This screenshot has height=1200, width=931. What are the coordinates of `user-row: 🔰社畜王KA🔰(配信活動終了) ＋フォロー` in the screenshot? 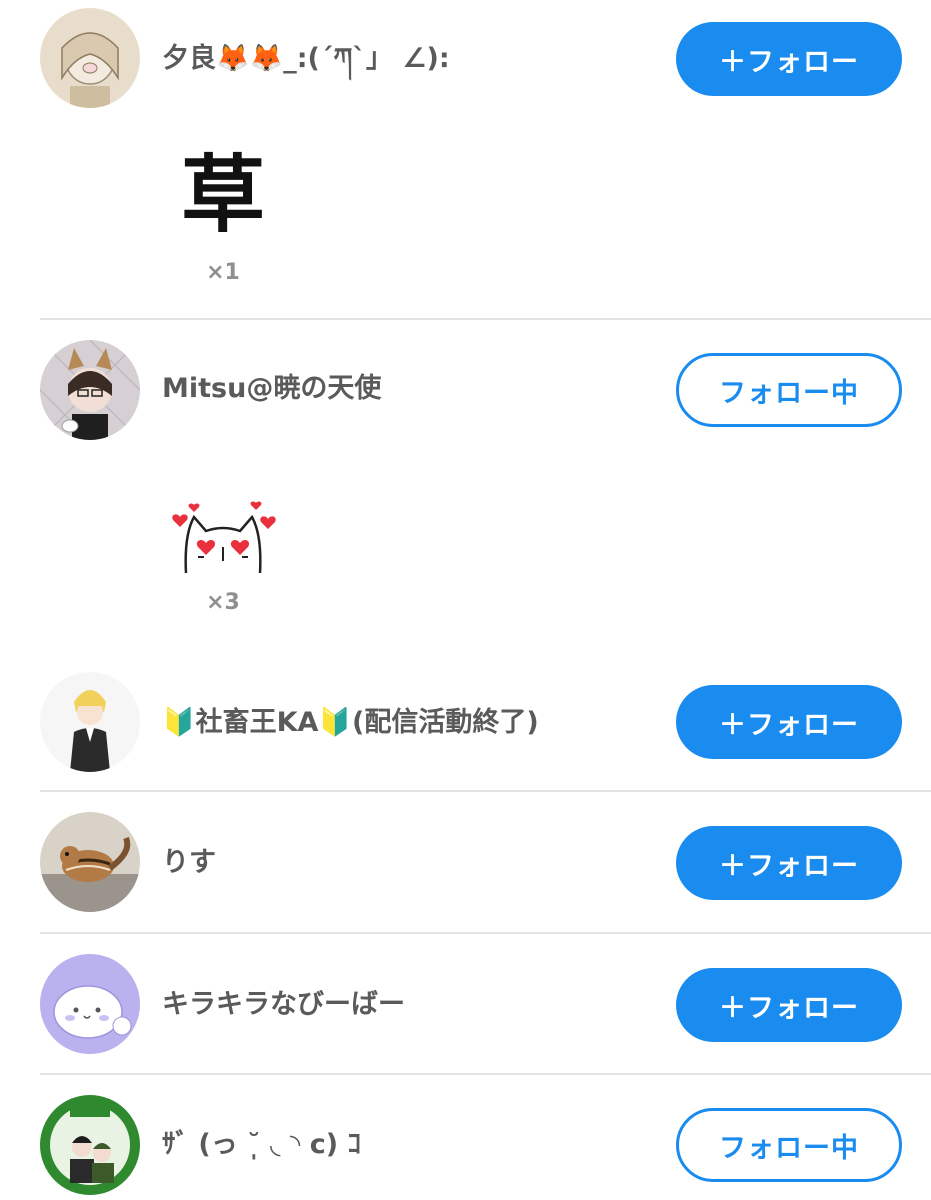 It's located at (465, 726).